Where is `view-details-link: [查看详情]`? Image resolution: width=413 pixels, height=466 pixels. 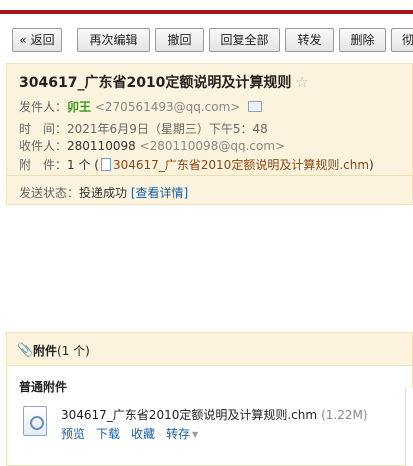
view-details-link: [查看详情] is located at coordinates (159, 193).